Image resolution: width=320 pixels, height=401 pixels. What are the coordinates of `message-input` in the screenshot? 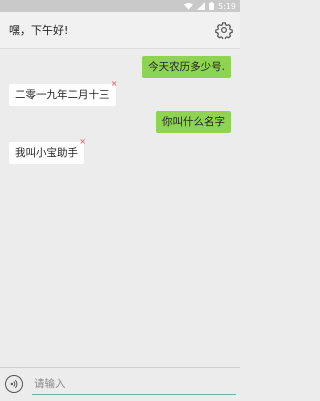 It's located at (134, 384).